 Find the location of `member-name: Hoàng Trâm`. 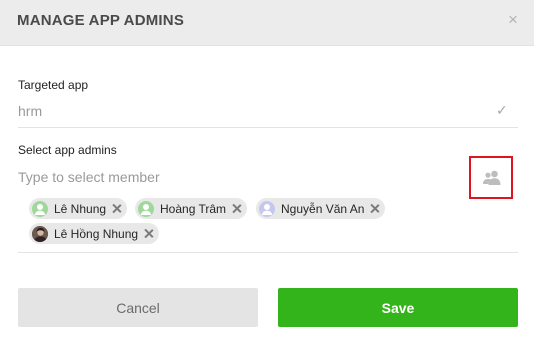

member-name: Hoàng Trâm is located at coordinates (193, 208).